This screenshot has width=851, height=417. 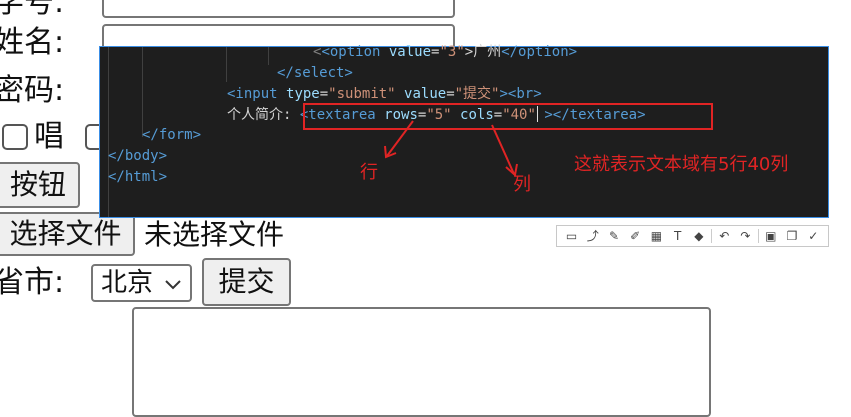 I want to click on annotation-toolbar: ▭ ⤴ ✎ ✐ ▦ T ◆ ↶ ↷ ▣ ❐ ✓, so click(x=692, y=236).